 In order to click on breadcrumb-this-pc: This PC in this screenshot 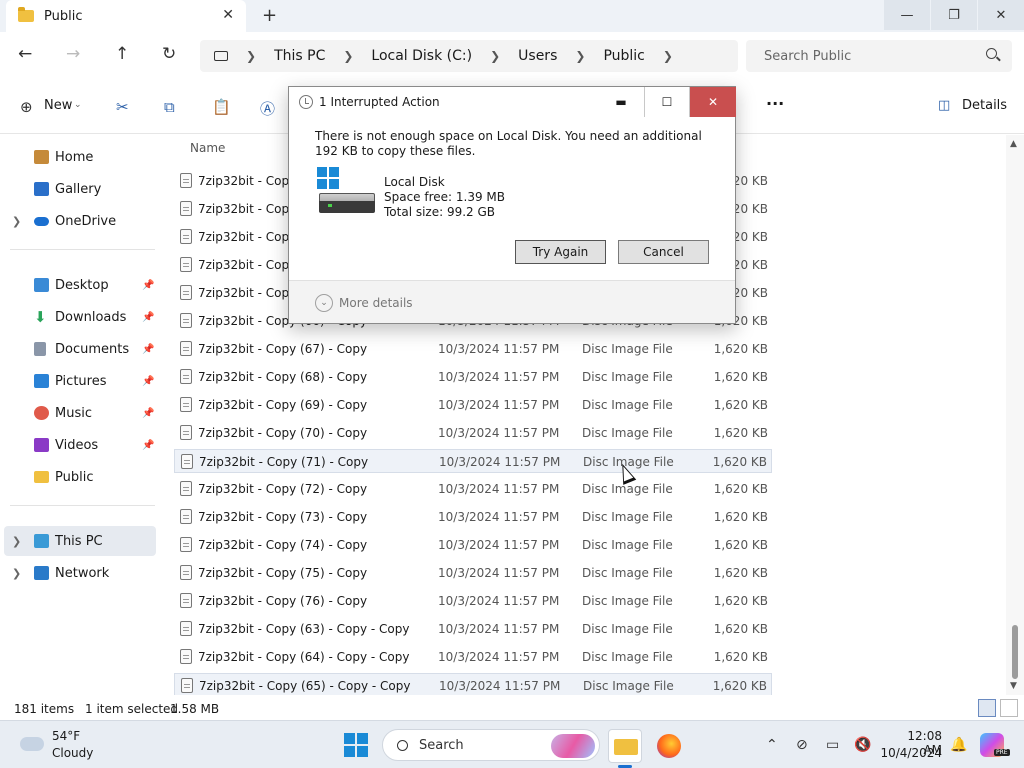, I will do `click(299, 56)`.